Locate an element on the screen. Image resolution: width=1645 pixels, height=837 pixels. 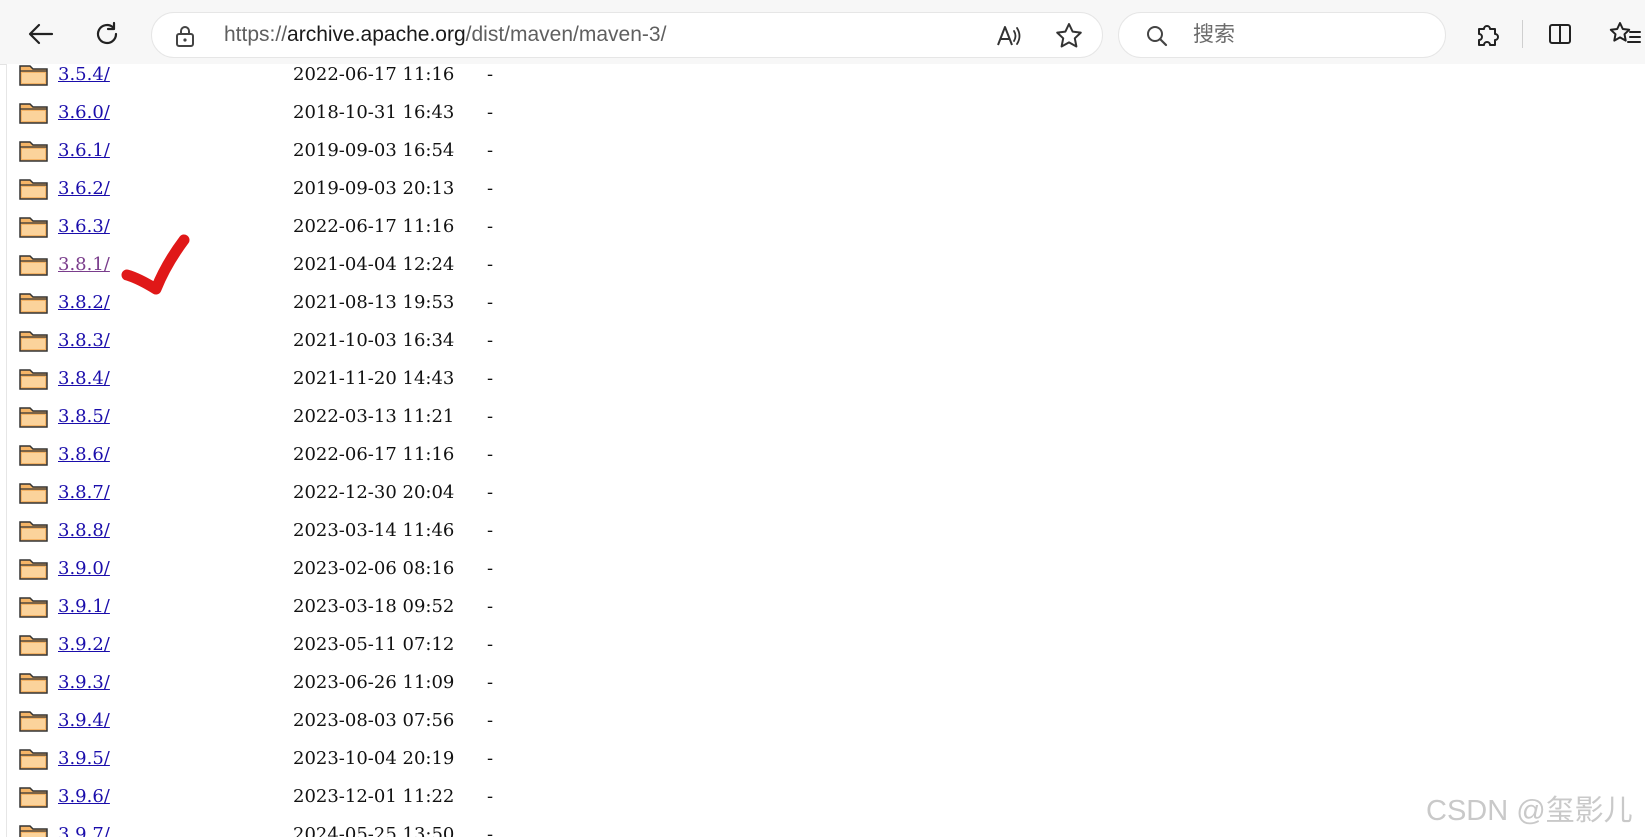
directory-link: 3.8.1/ is located at coordinates (84, 264).